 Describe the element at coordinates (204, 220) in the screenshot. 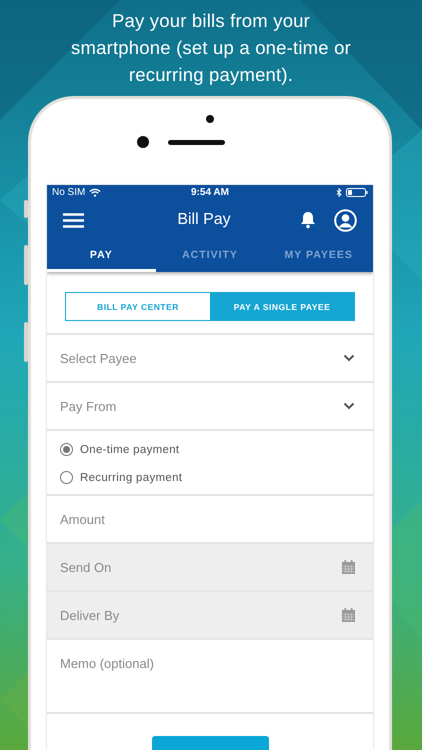

I see `screen-title: Bill Pay` at that location.